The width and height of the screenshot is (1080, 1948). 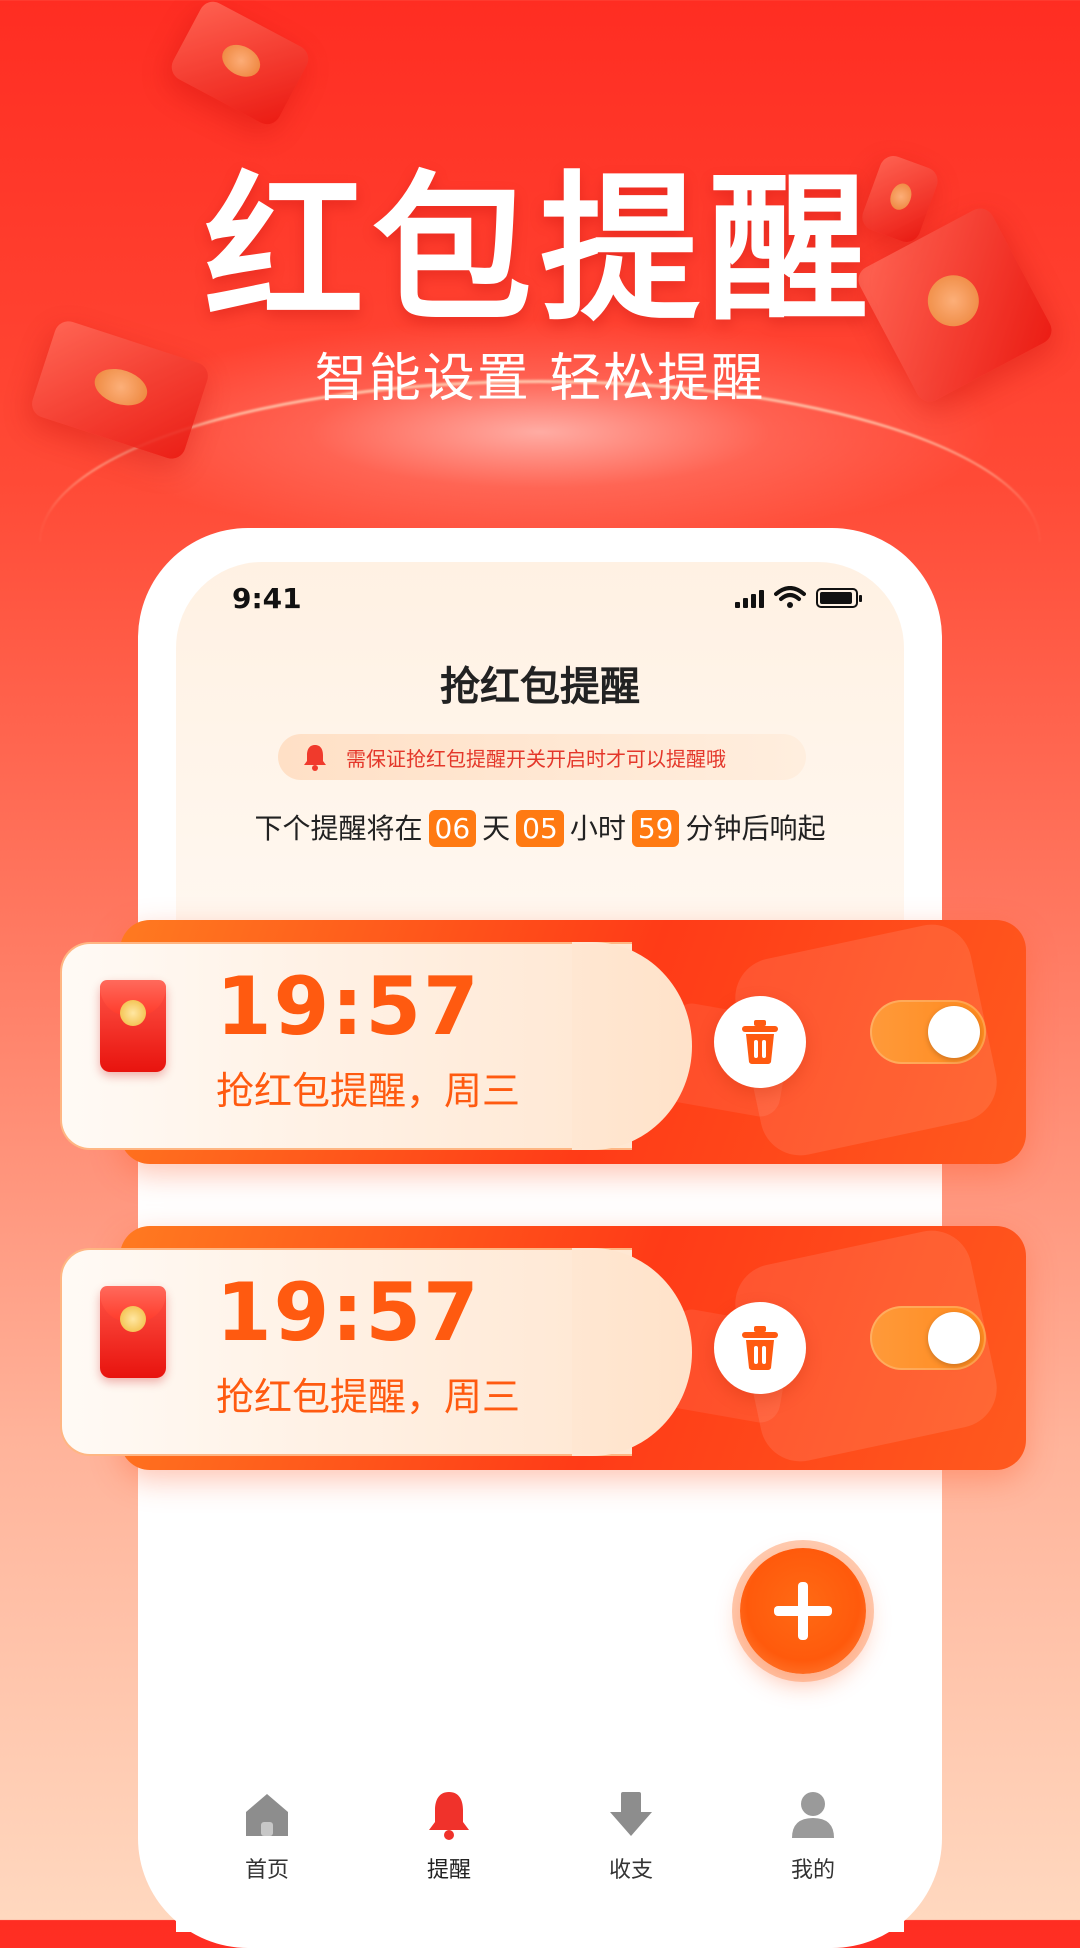 I want to click on countdown-prefix: 下个提醒将在, so click(x=338, y=828).